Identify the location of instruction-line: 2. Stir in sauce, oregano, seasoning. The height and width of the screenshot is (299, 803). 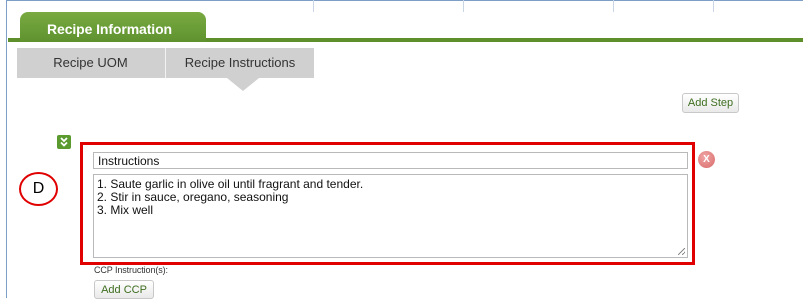
(193, 197).